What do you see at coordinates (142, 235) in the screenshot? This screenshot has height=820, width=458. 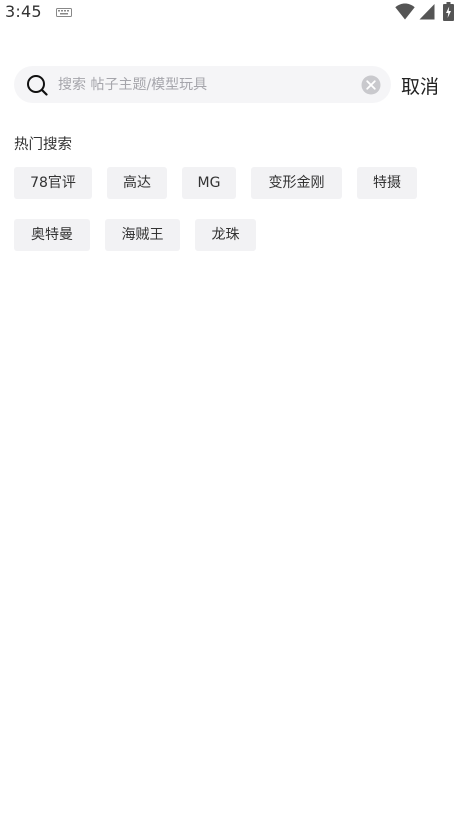 I see `hot-search-tag: 海贼王` at bounding box center [142, 235].